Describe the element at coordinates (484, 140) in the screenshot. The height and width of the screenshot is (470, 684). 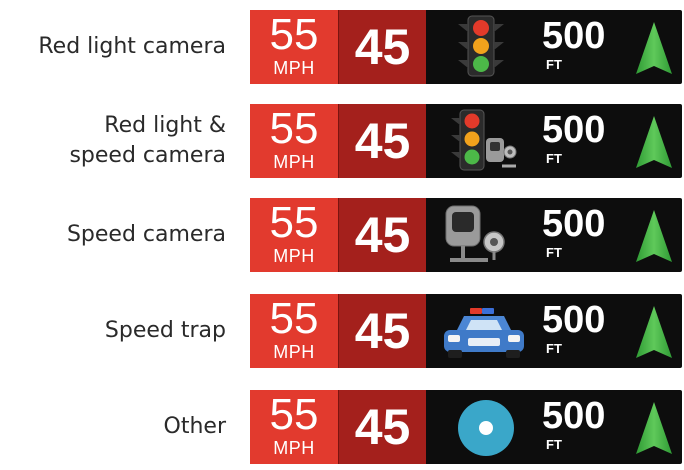
I see `traffic-light-speed-camera-icon` at that location.